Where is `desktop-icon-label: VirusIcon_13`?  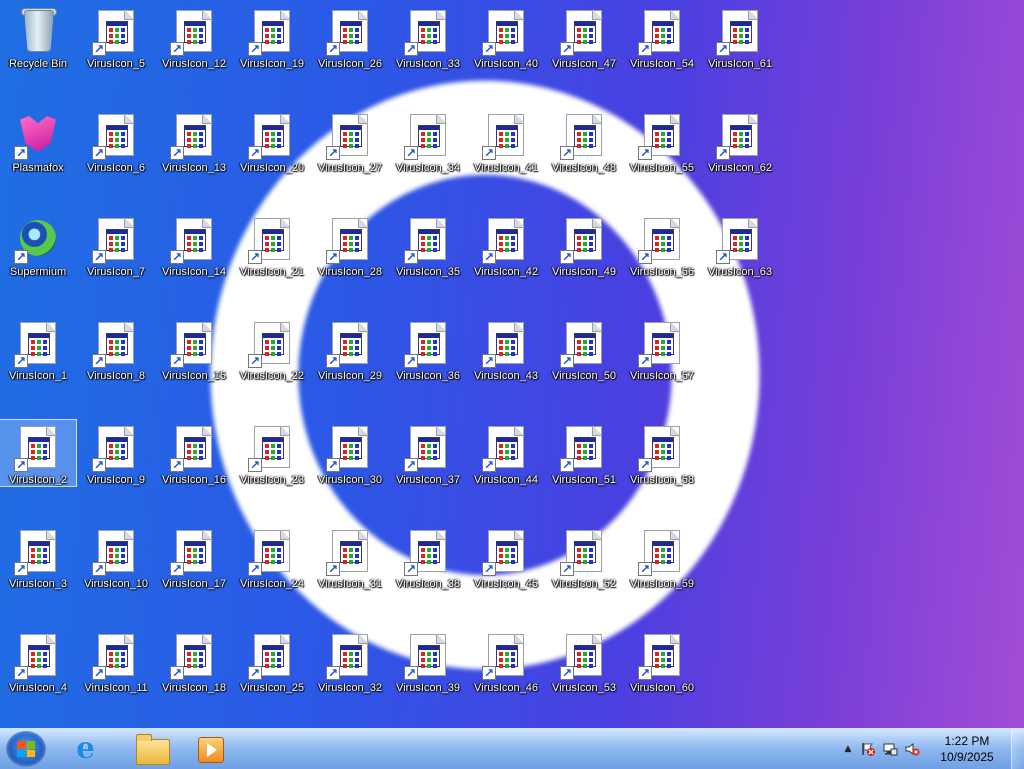 desktop-icon-label: VirusIcon_13 is located at coordinates (193, 168).